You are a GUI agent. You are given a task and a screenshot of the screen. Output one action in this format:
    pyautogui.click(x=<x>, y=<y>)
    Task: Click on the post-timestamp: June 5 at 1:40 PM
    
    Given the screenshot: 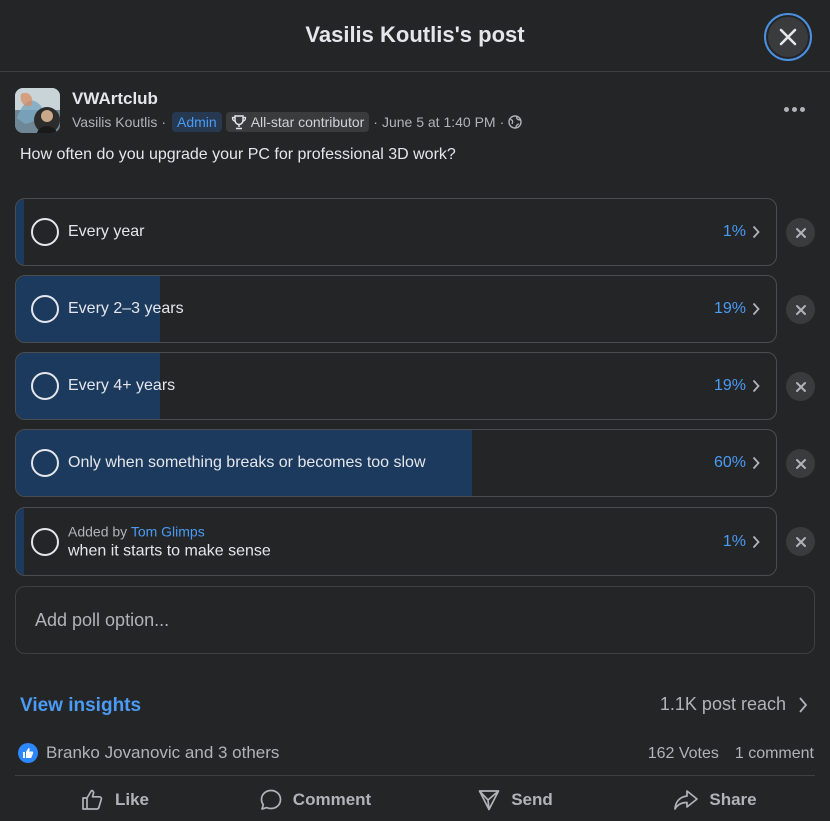 What is the action you would take?
    pyautogui.click(x=439, y=122)
    